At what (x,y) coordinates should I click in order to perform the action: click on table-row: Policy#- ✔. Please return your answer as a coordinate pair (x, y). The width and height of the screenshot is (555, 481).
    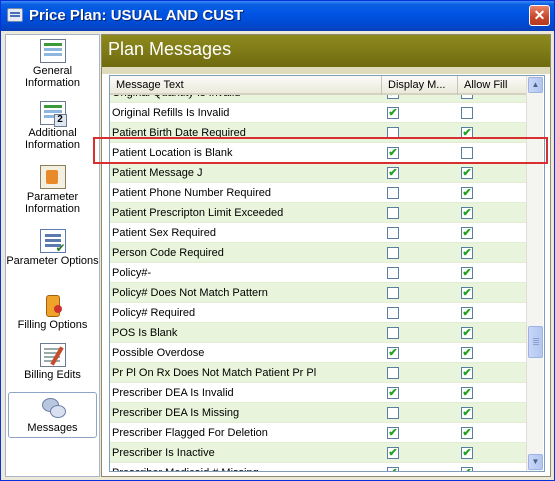
    Looking at the image, I should click on (318, 273).